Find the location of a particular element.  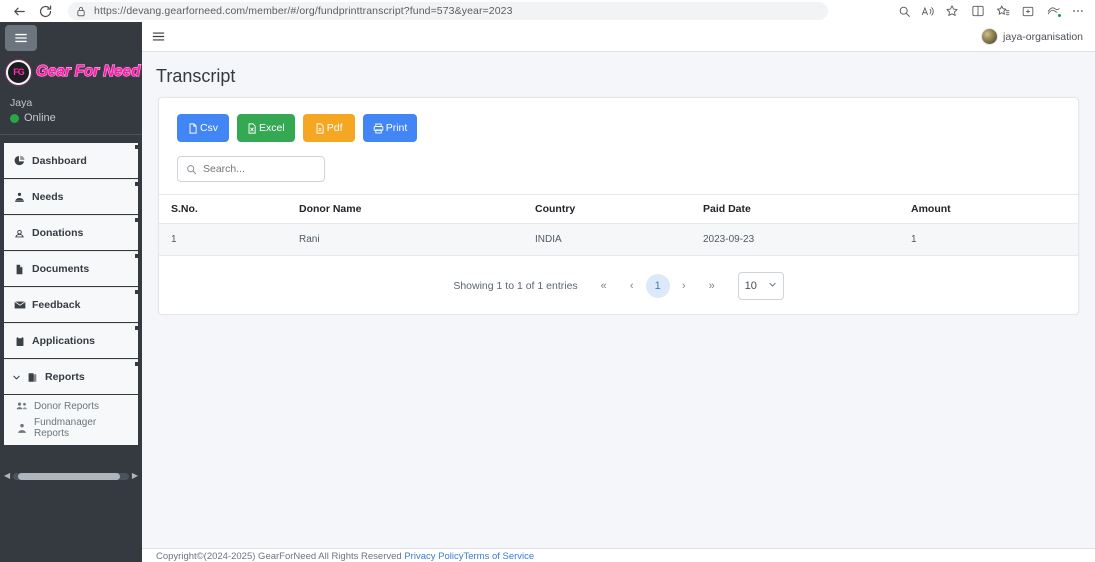

user-status: Online is located at coordinates (71, 118).